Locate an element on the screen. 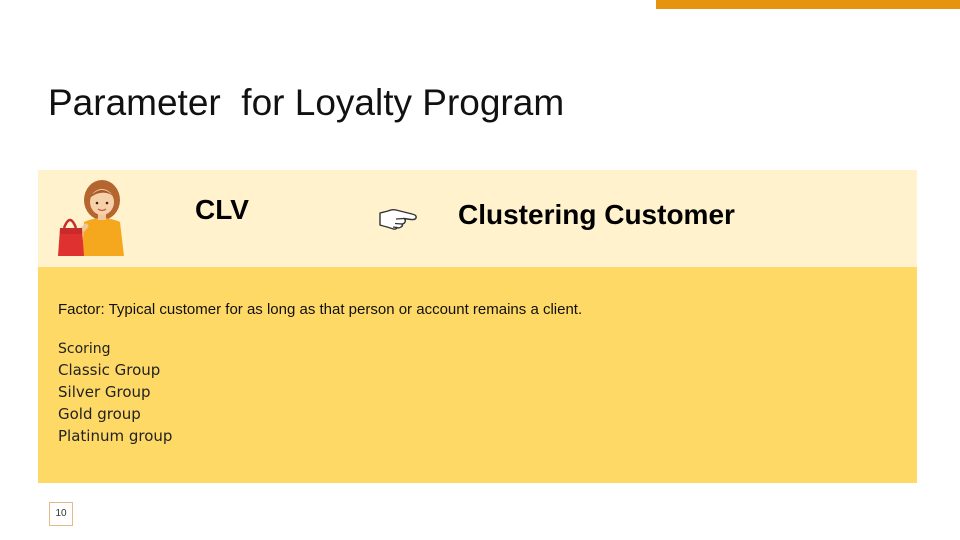  scoring-item-classic: Classic Group is located at coordinates (109, 370).